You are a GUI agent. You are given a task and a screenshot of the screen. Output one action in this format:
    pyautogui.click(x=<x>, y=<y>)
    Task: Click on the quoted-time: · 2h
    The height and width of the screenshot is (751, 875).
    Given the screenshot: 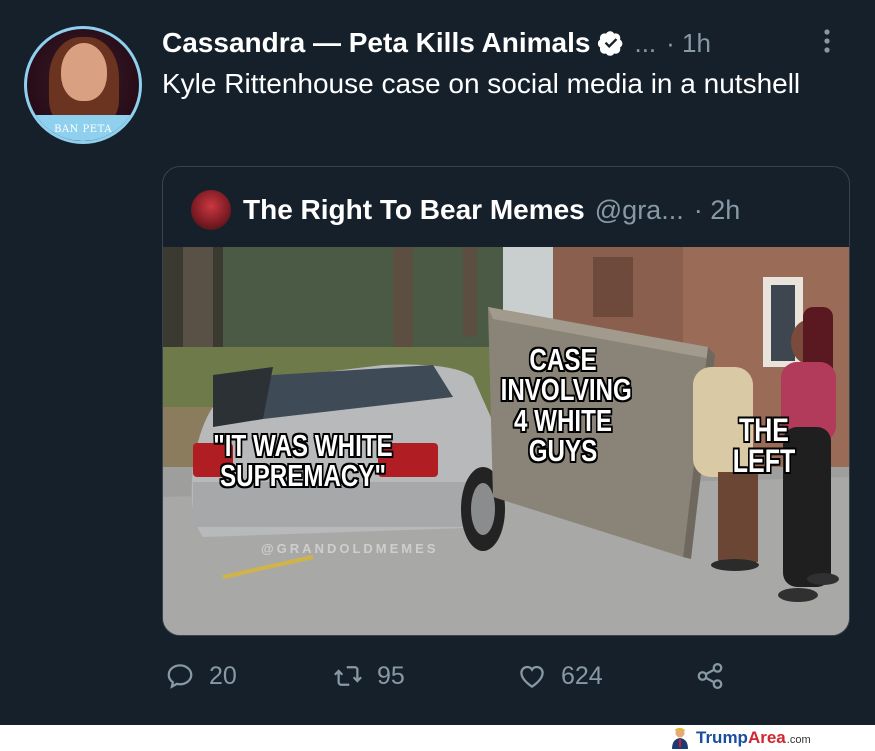 What is the action you would take?
    pyautogui.click(x=717, y=209)
    